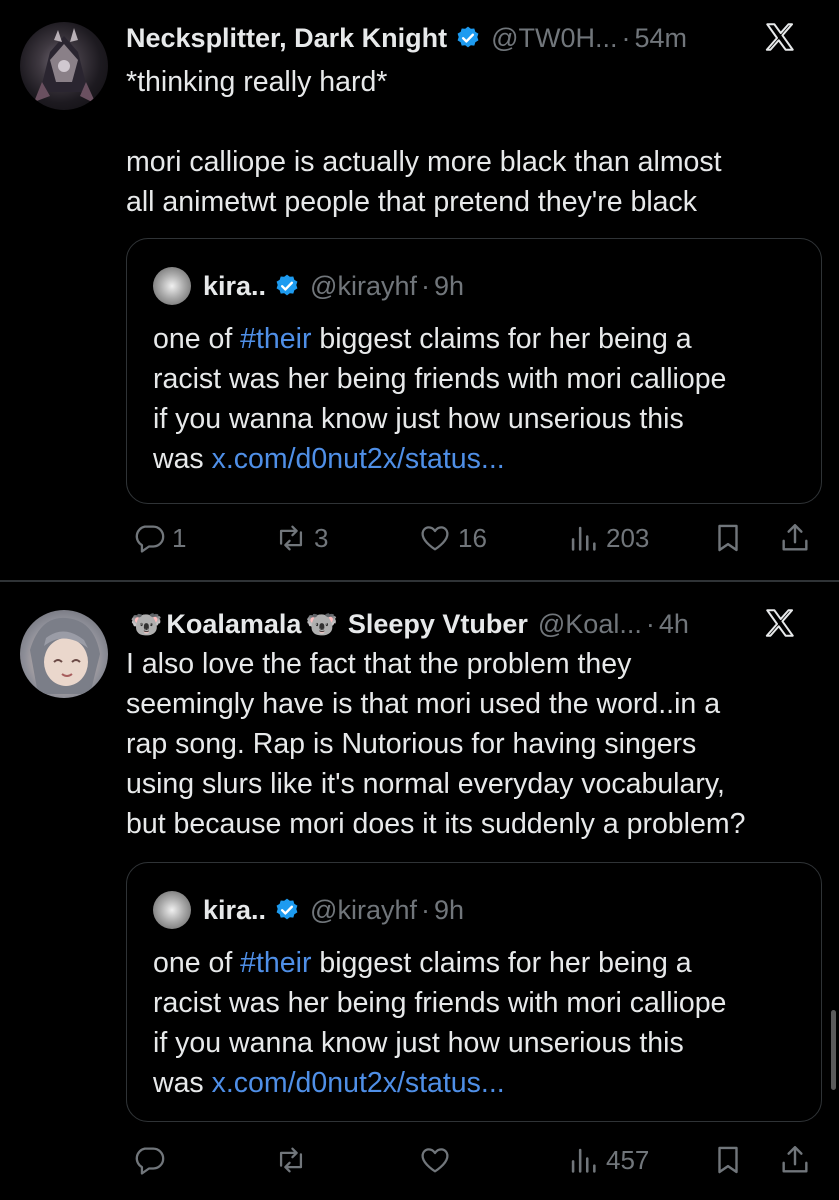  Describe the element at coordinates (233, 624) in the screenshot. I see `display-name: Koalamala` at that location.